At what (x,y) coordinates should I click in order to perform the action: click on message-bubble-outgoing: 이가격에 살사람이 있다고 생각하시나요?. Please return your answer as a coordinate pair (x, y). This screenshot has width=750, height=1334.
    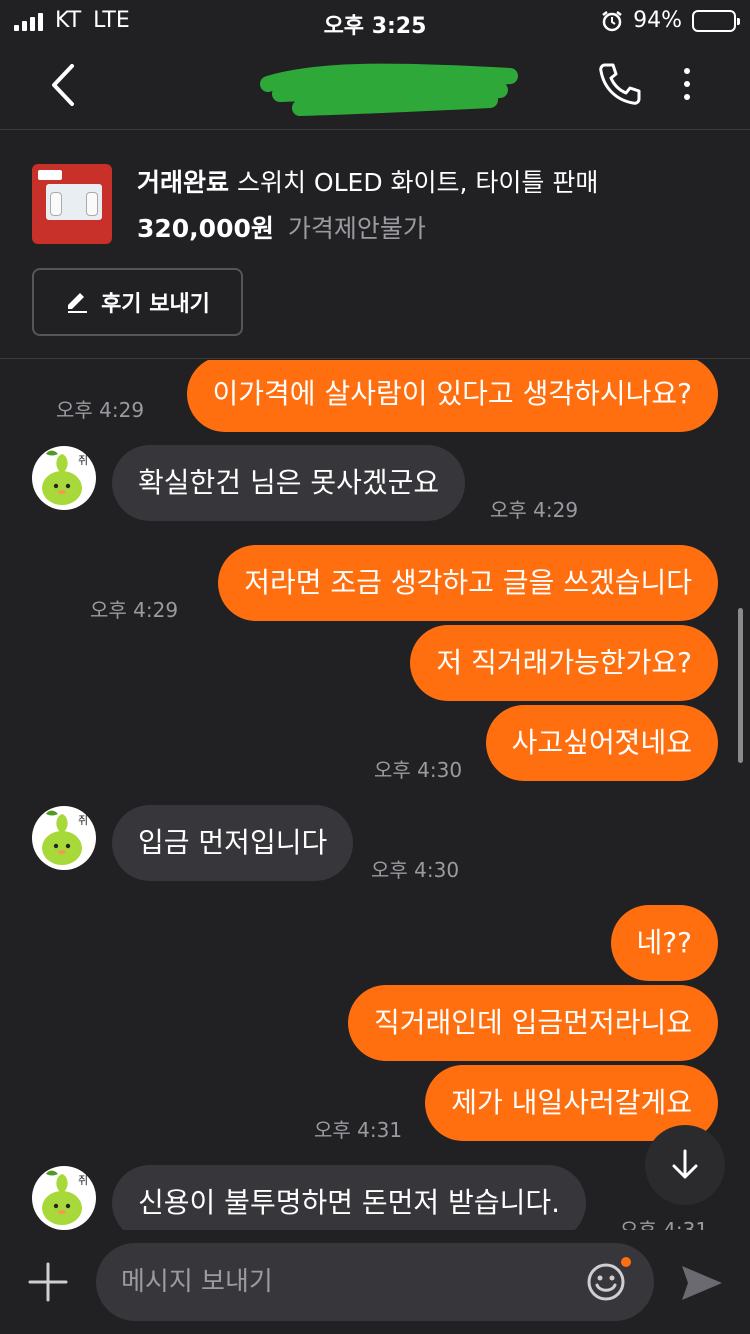
    Looking at the image, I should click on (452, 396).